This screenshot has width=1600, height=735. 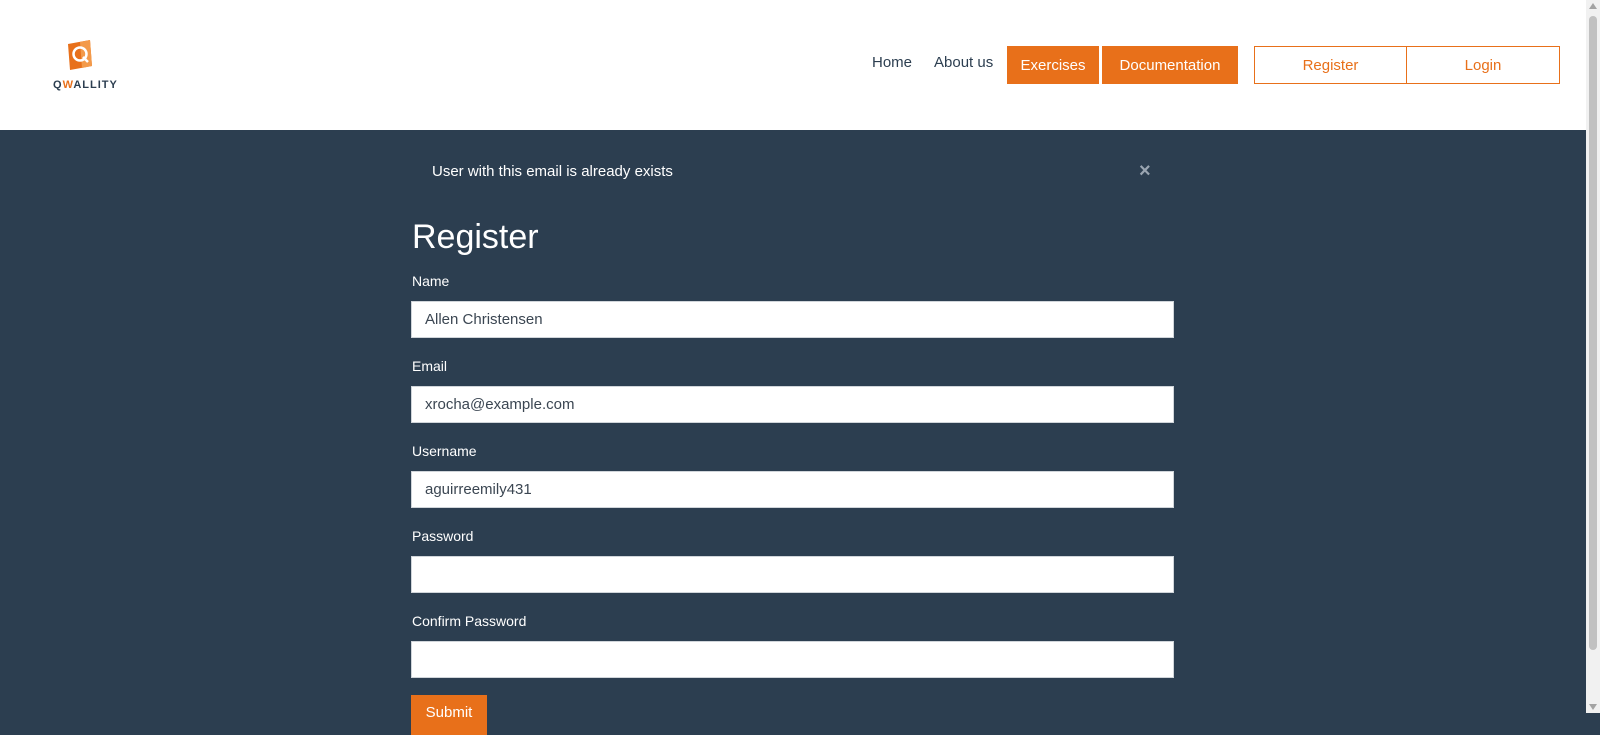 I want to click on email-field, so click(x=792, y=404).